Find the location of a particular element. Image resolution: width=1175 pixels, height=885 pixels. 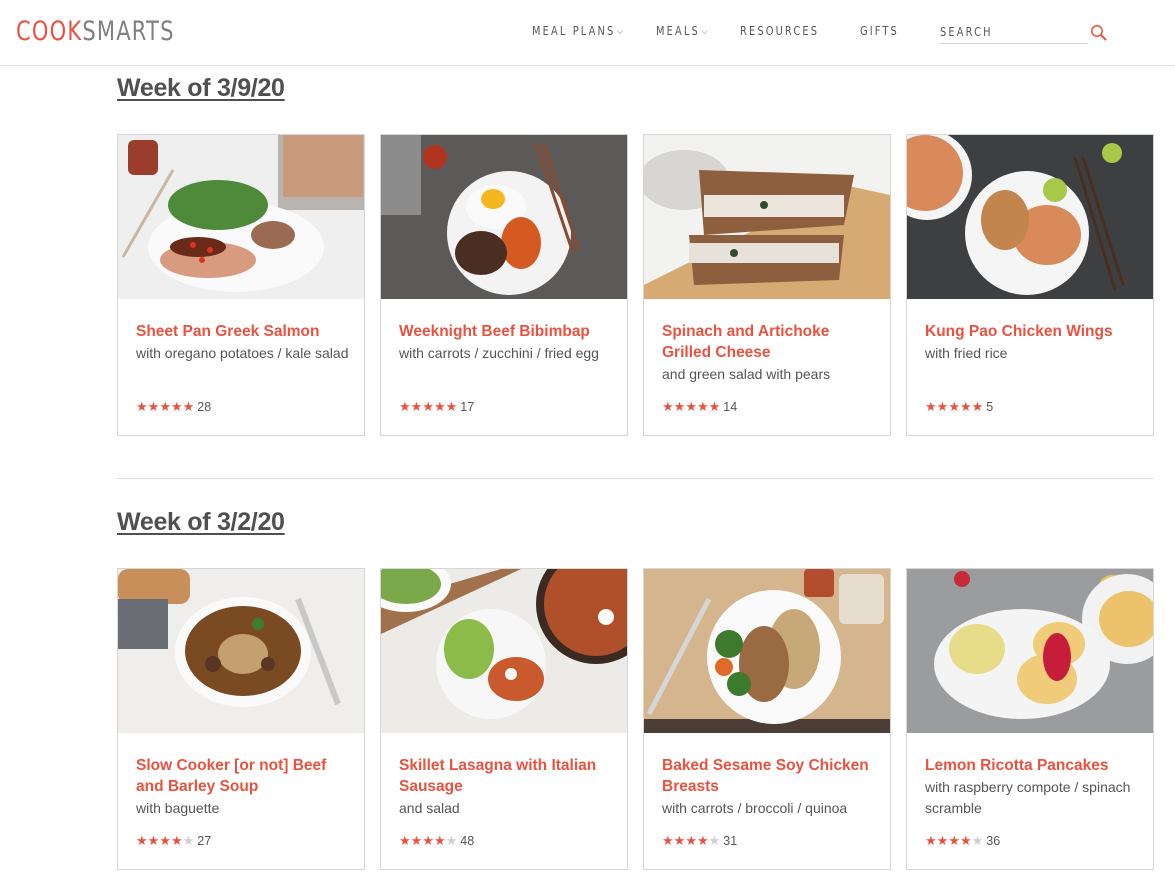

review-count: 14 is located at coordinates (730, 407).